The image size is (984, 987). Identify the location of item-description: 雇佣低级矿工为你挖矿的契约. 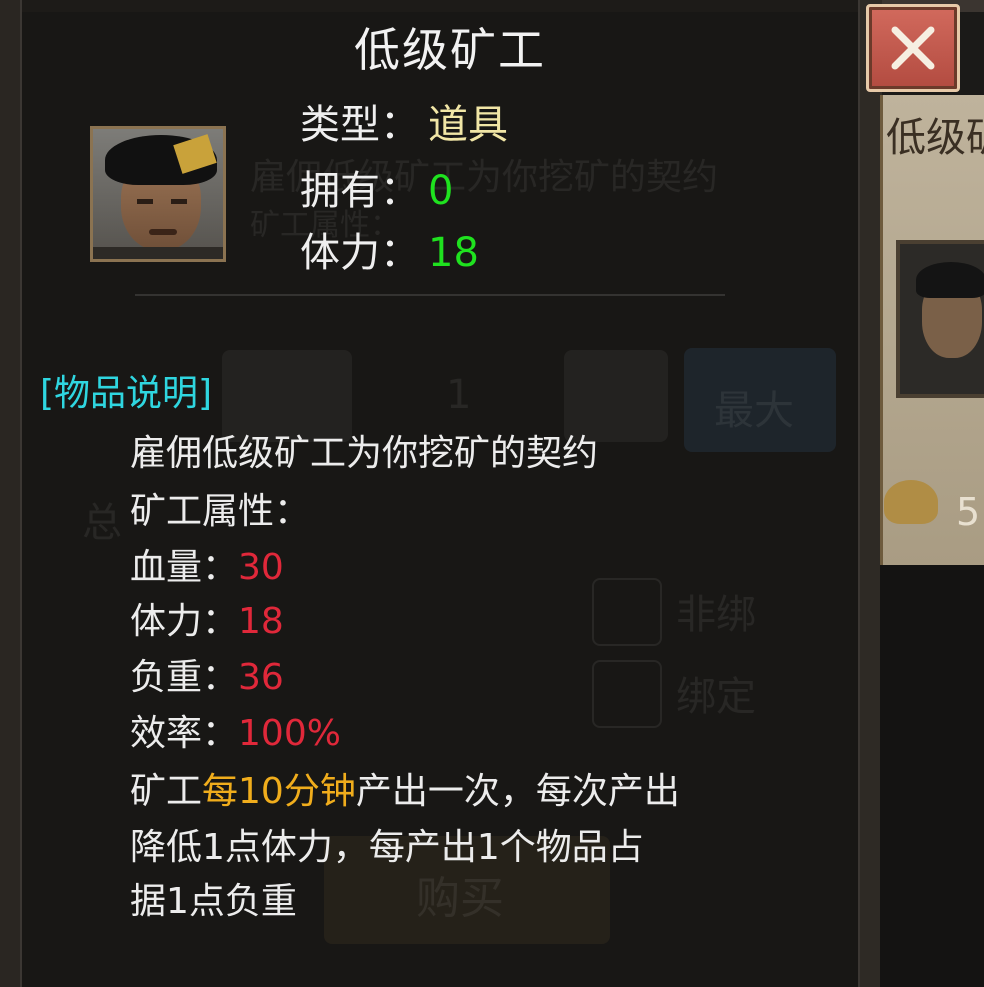
(364, 453).